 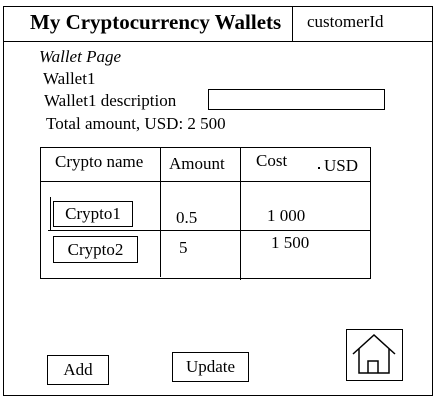 What do you see at coordinates (206, 123) in the screenshot?
I see `total-amount-value: 2 500` at bounding box center [206, 123].